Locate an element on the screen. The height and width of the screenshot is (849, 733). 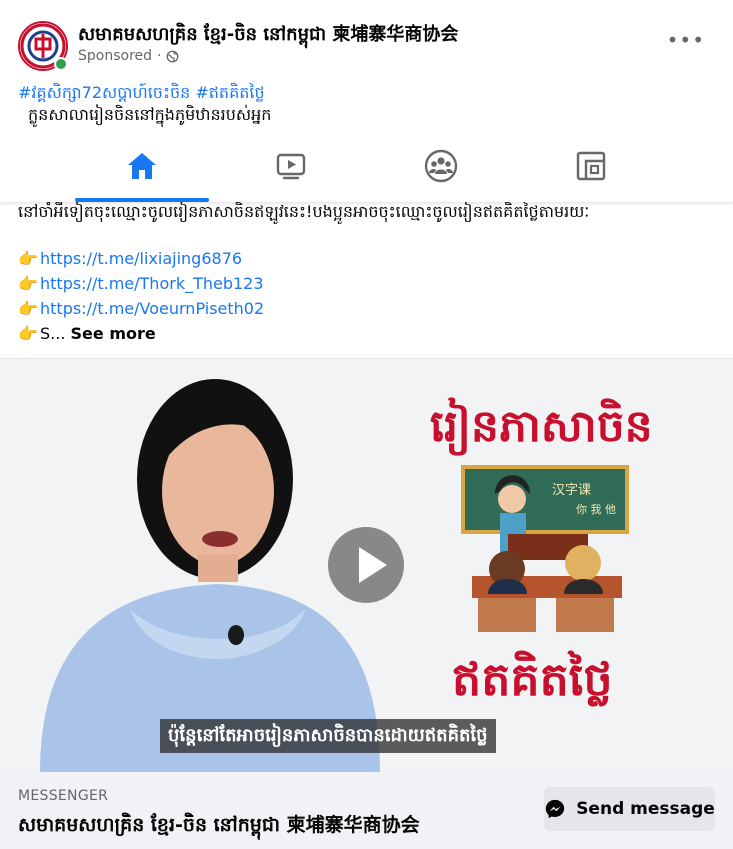
home-icon is located at coordinates (142, 166).